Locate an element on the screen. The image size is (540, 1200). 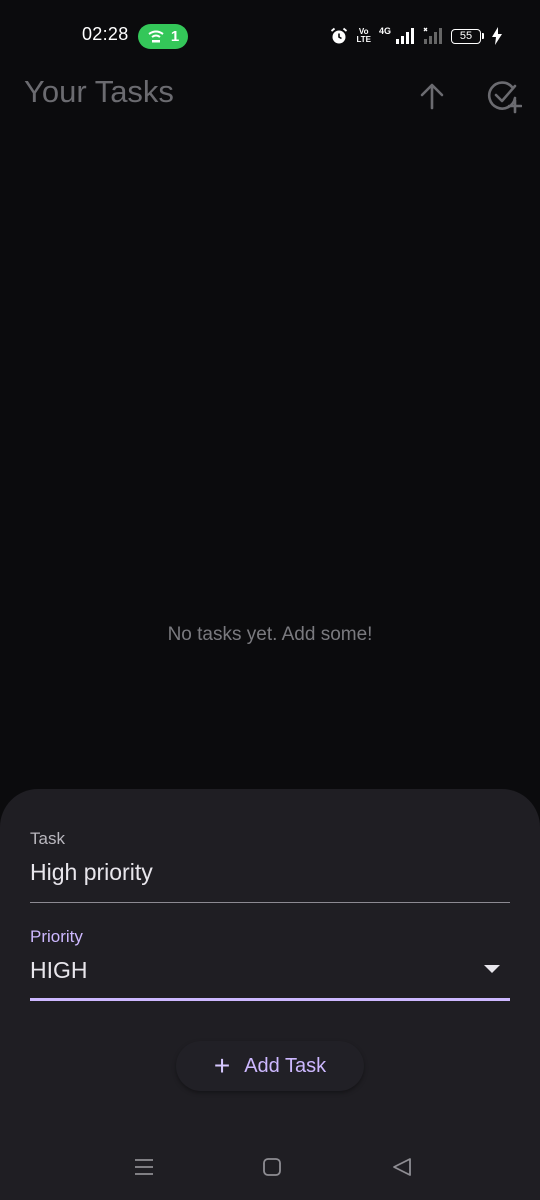
status-time: 02:28 is located at coordinates (105, 34).